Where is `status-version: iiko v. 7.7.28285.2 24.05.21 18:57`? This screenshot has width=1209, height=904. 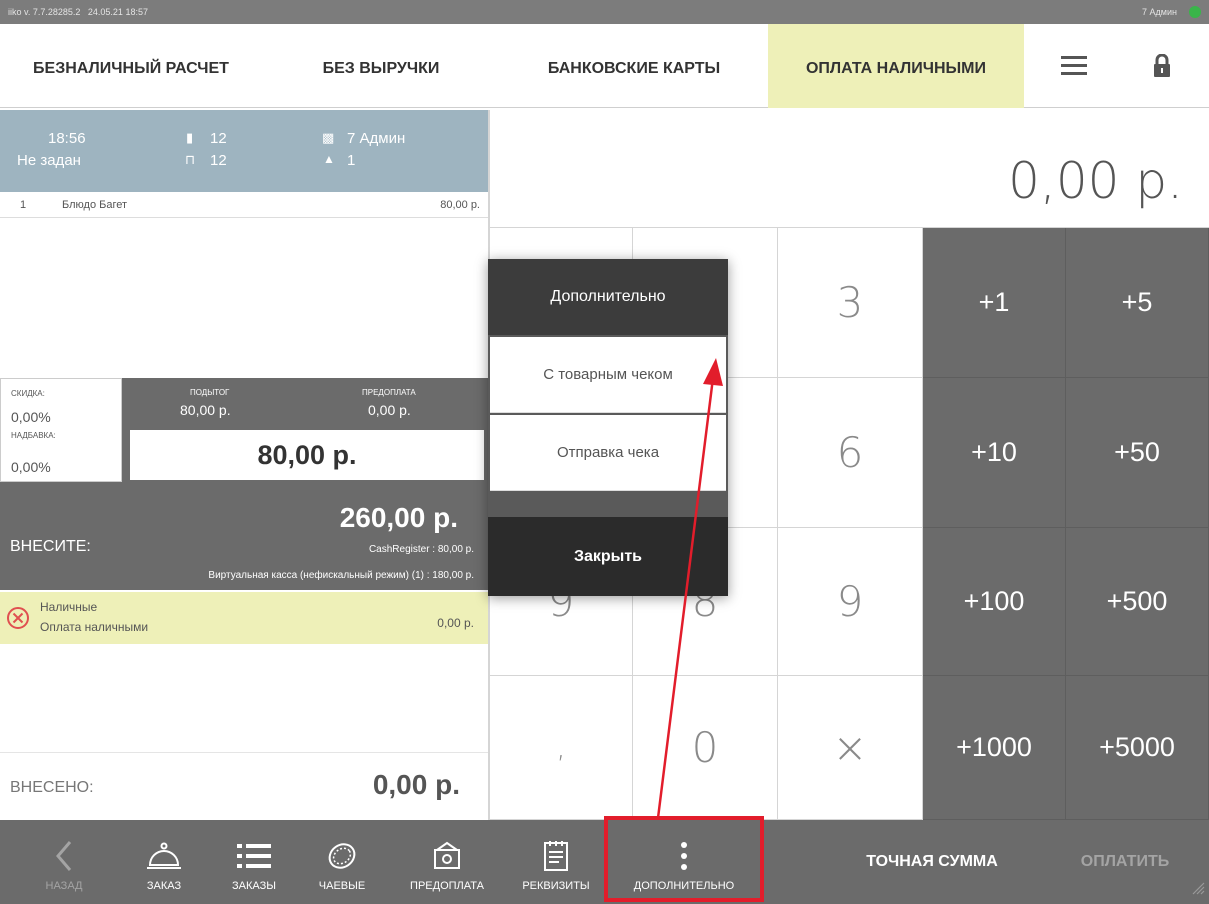 status-version: iiko v. 7.7.28285.2 24.05.21 18:57 is located at coordinates (78, 12).